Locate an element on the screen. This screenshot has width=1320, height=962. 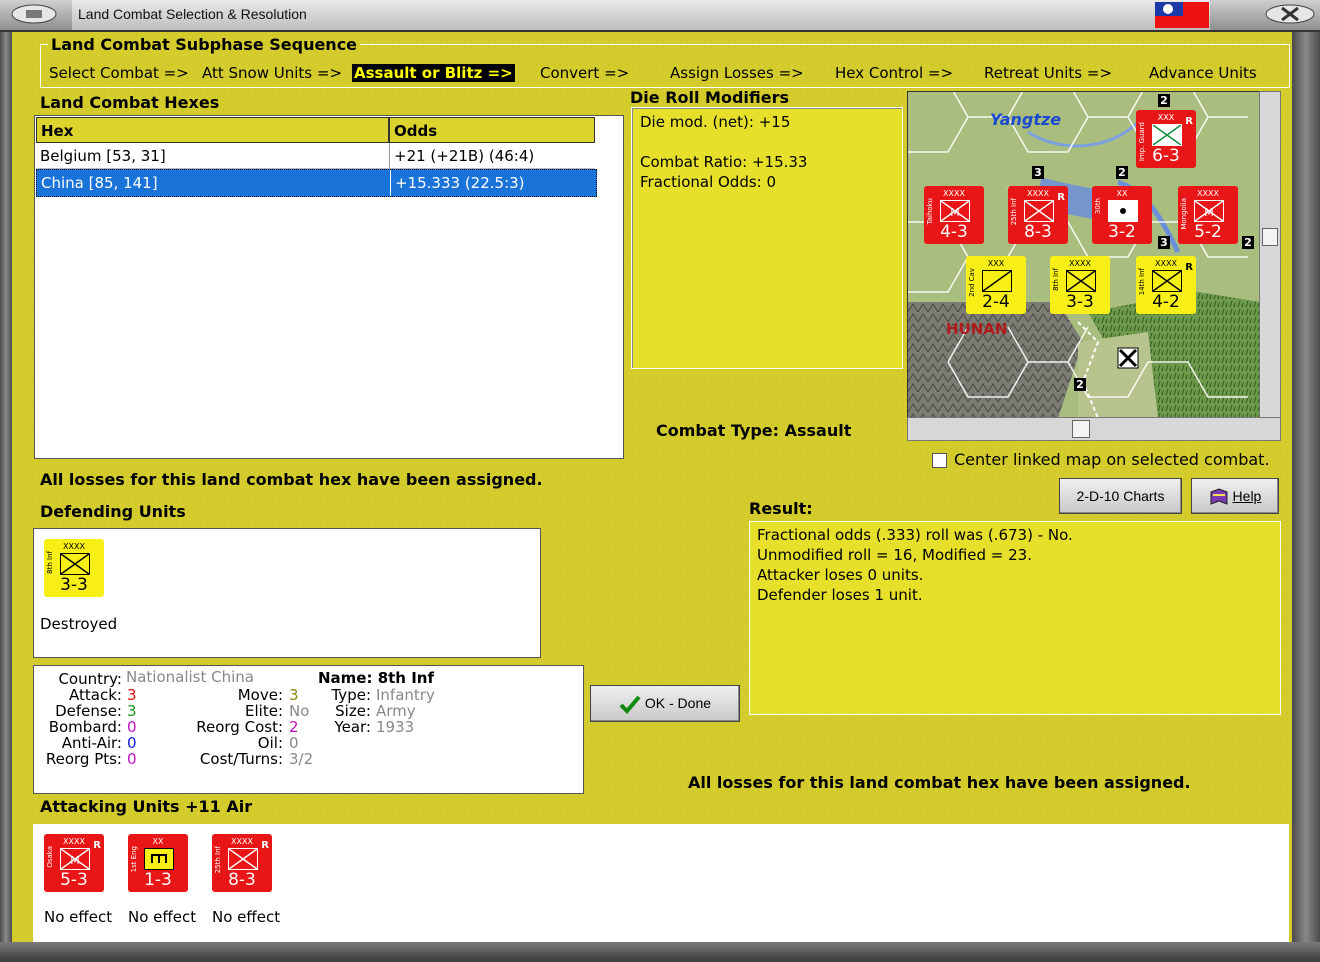
seq-step-att-snow: Att Snow Units => is located at coordinates (272, 73).